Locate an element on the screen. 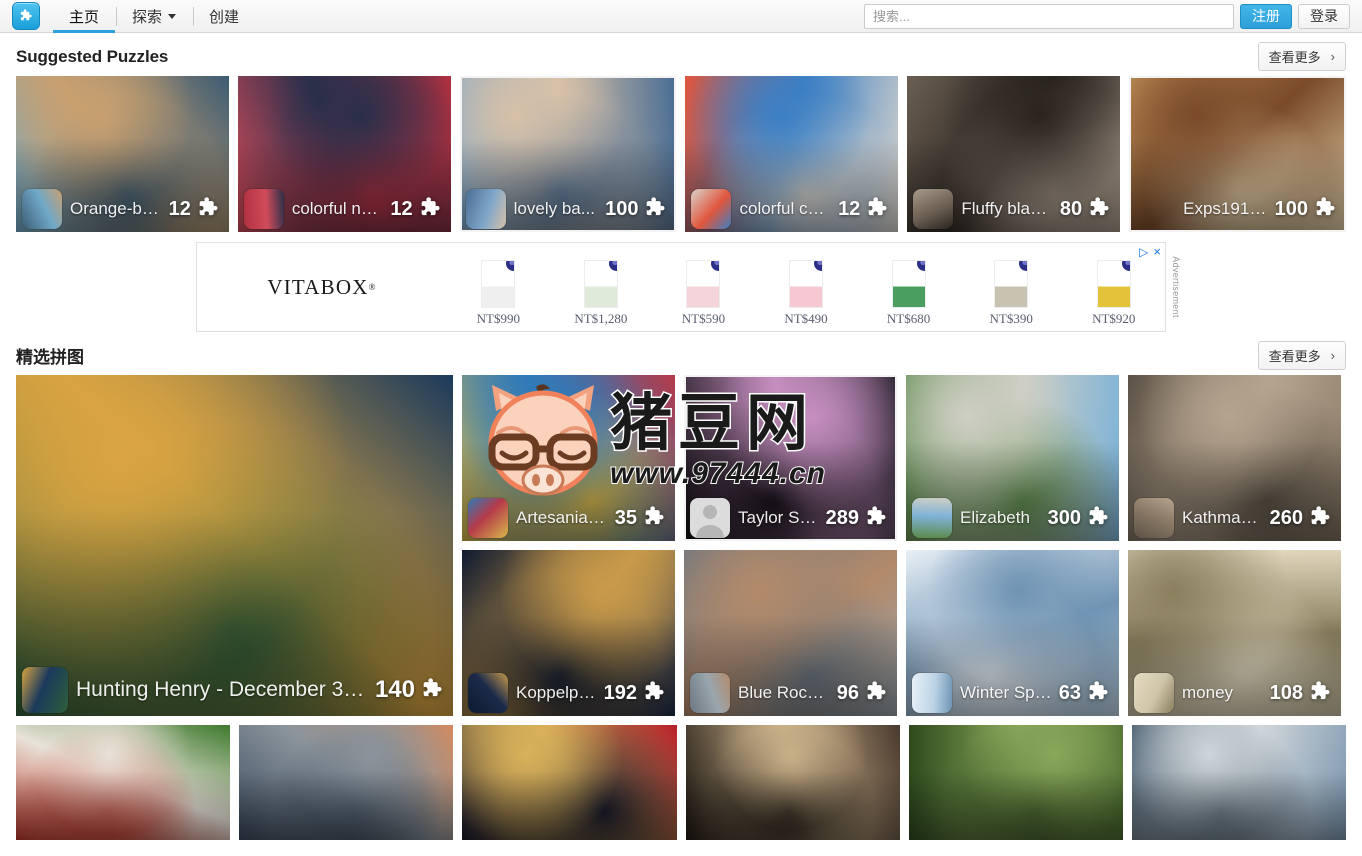  puzzle-piece-count: 192 is located at coordinates (620, 692).